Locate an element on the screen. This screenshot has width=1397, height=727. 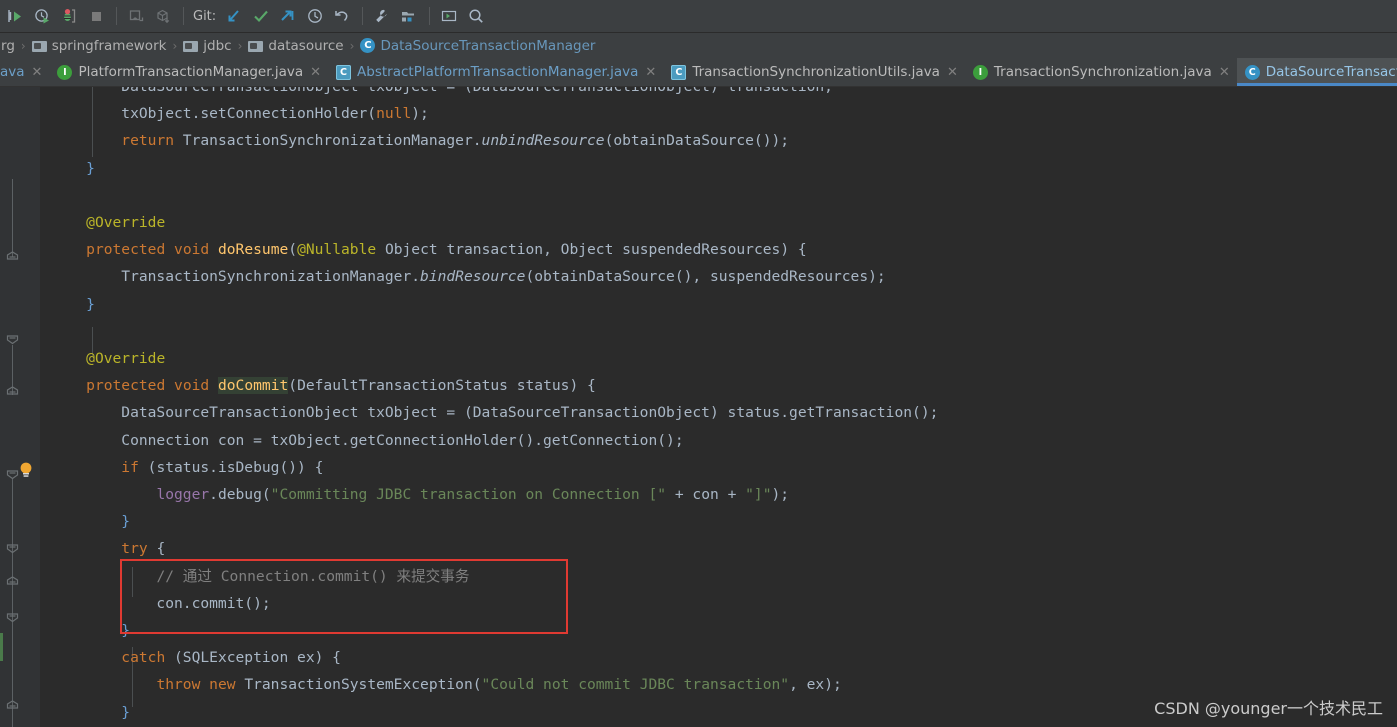
intention-bulb-icon is located at coordinates (26, 470).